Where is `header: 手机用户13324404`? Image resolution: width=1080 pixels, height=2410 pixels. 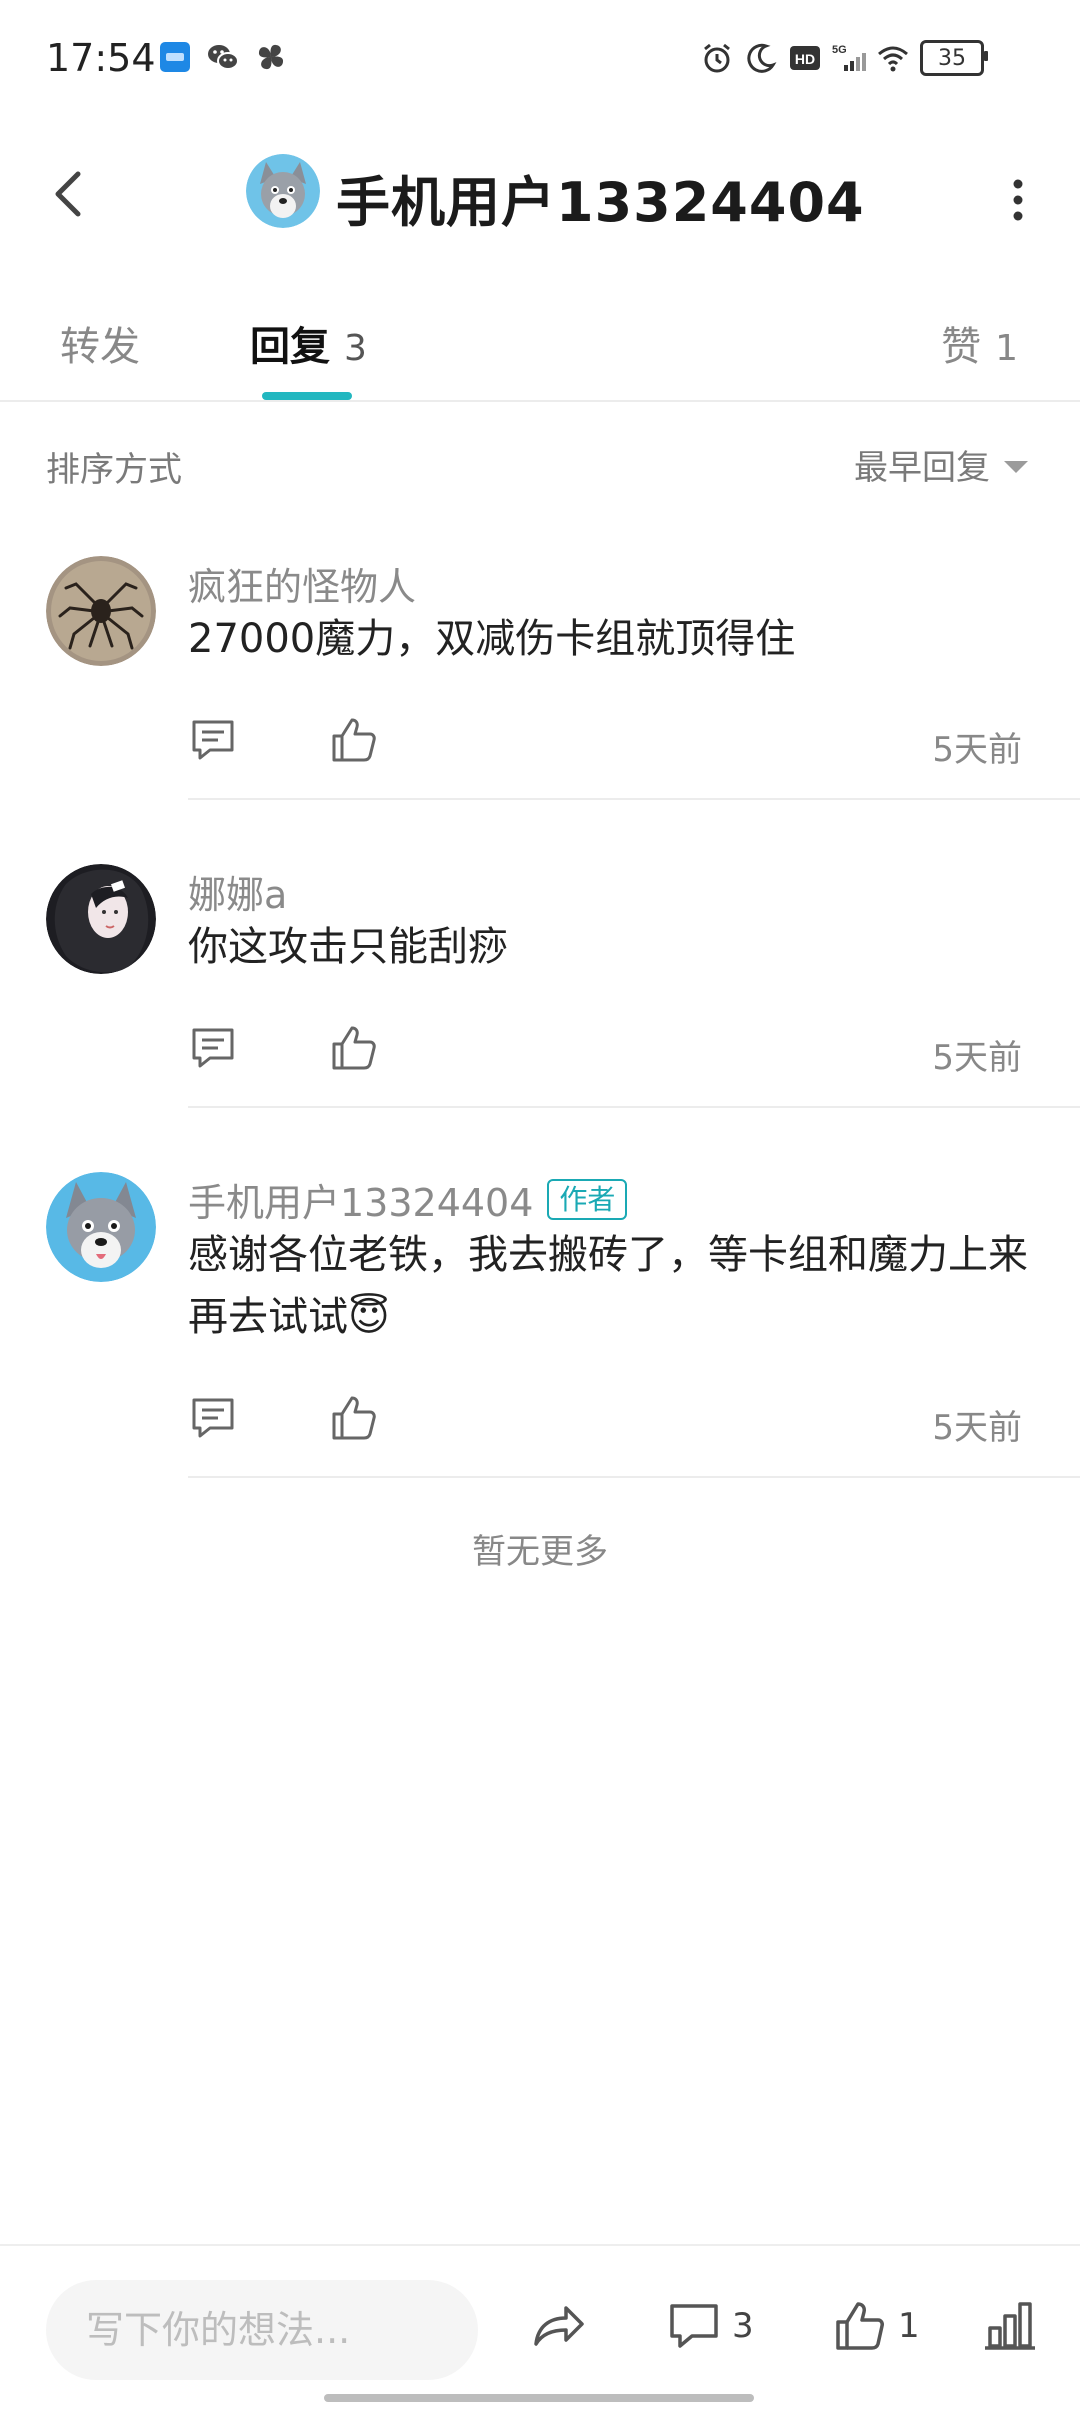
header: 手机用户13324404 is located at coordinates (540, 195).